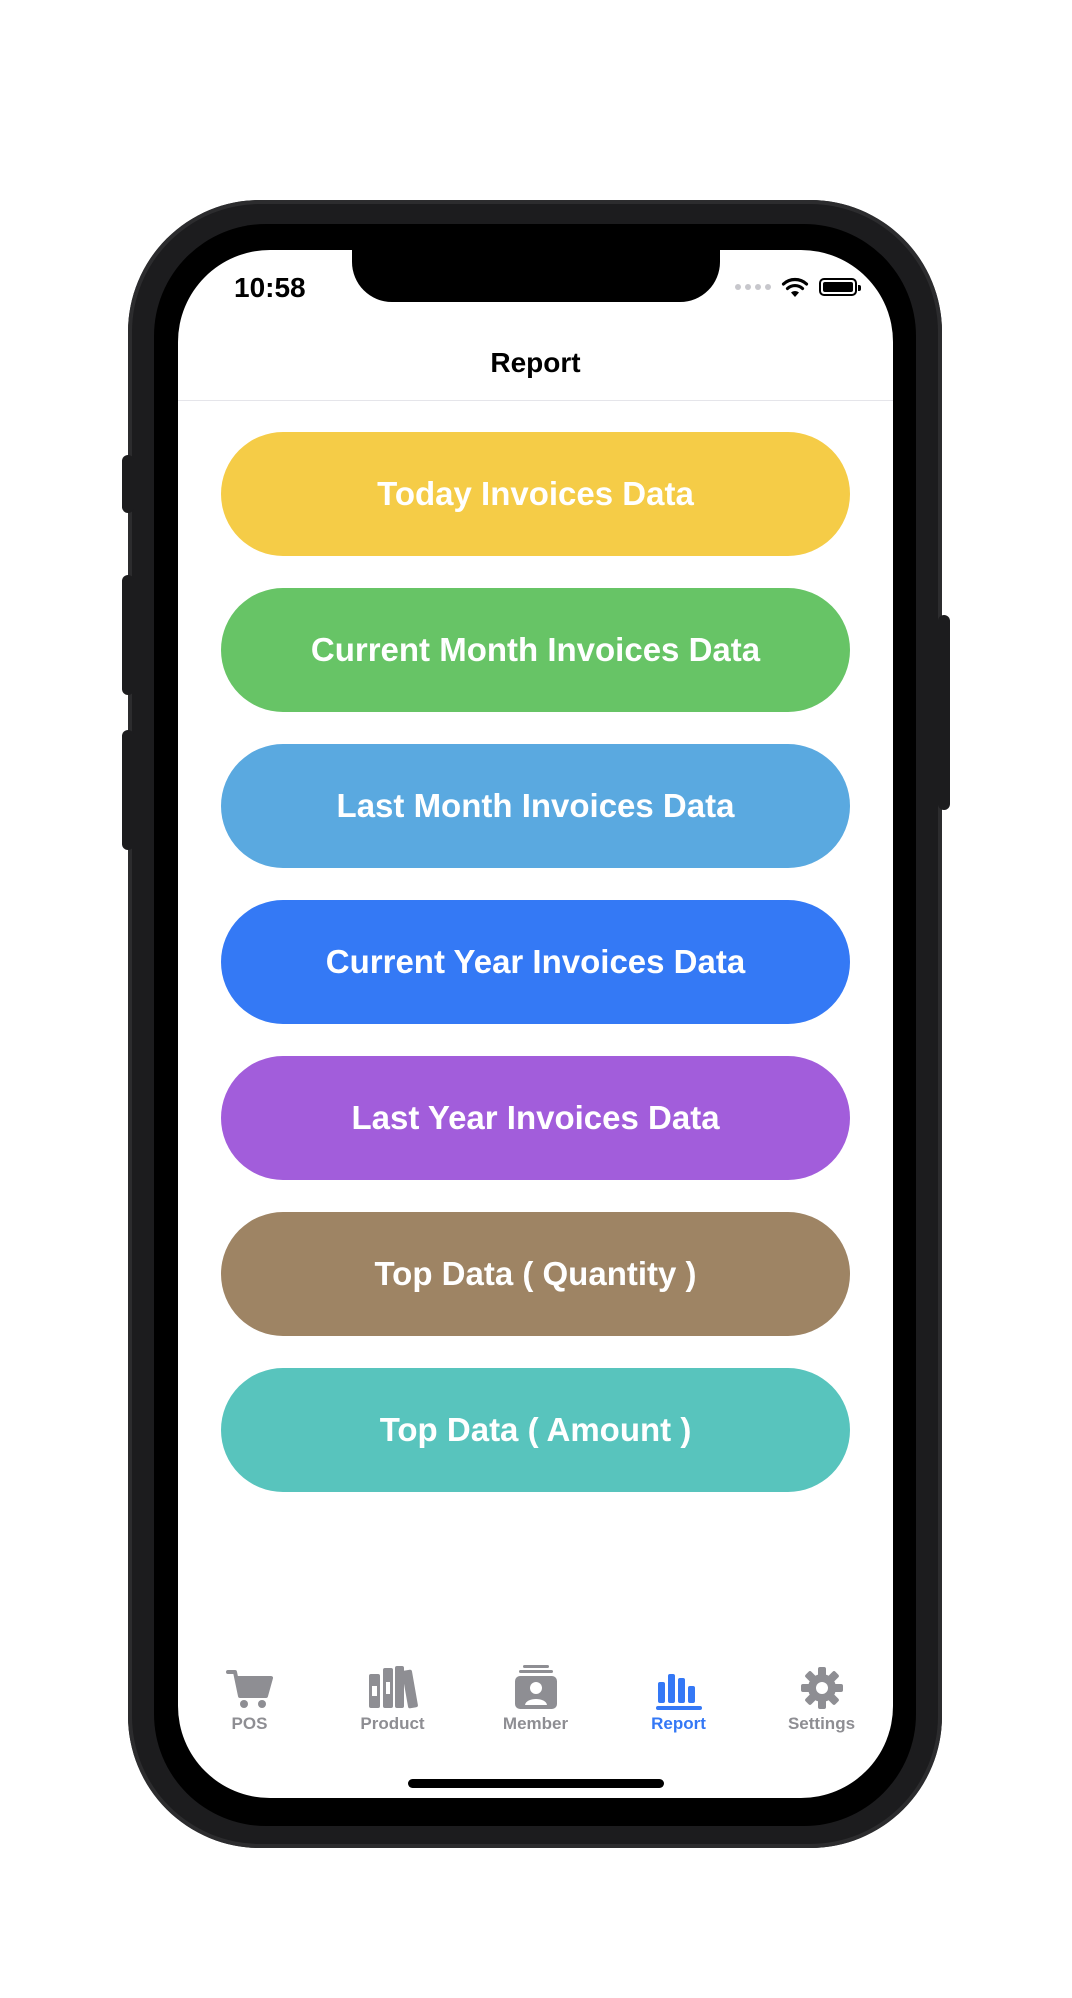 The width and height of the screenshot is (1072, 1998). I want to click on navigation-bar: Report, so click(535, 363).